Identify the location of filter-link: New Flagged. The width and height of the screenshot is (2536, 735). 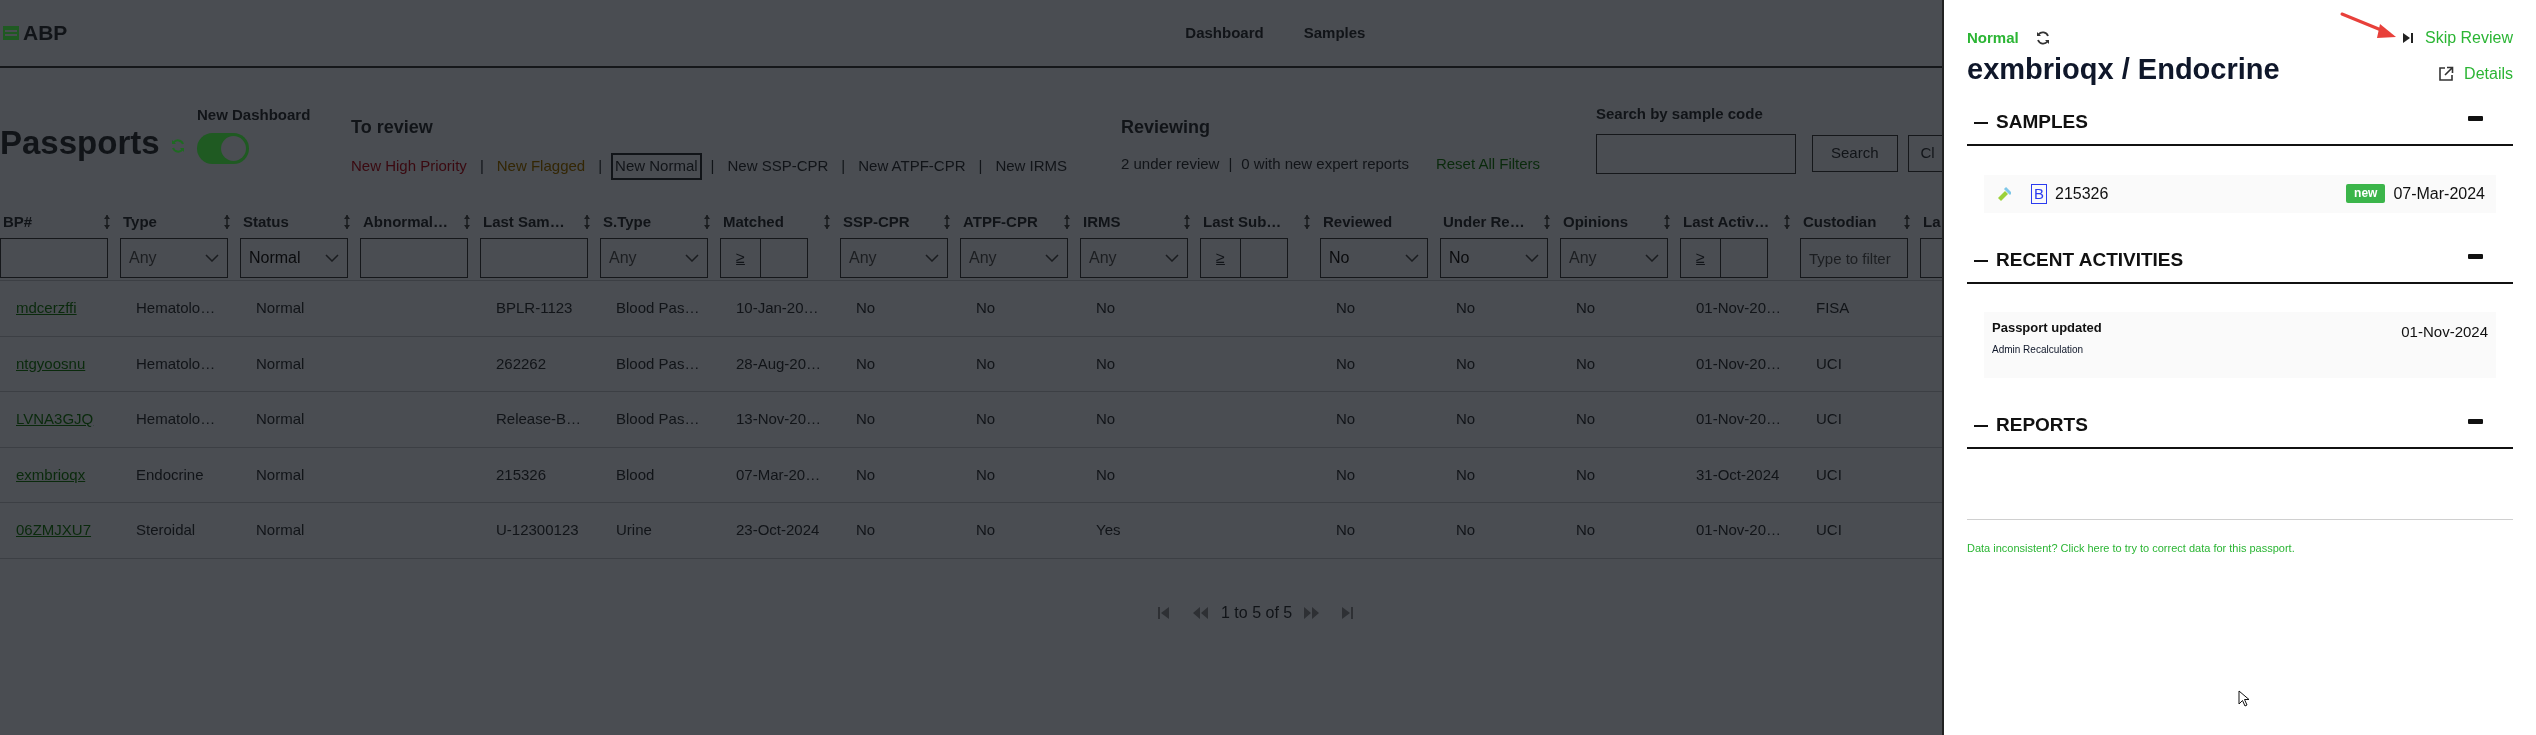
(541, 166).